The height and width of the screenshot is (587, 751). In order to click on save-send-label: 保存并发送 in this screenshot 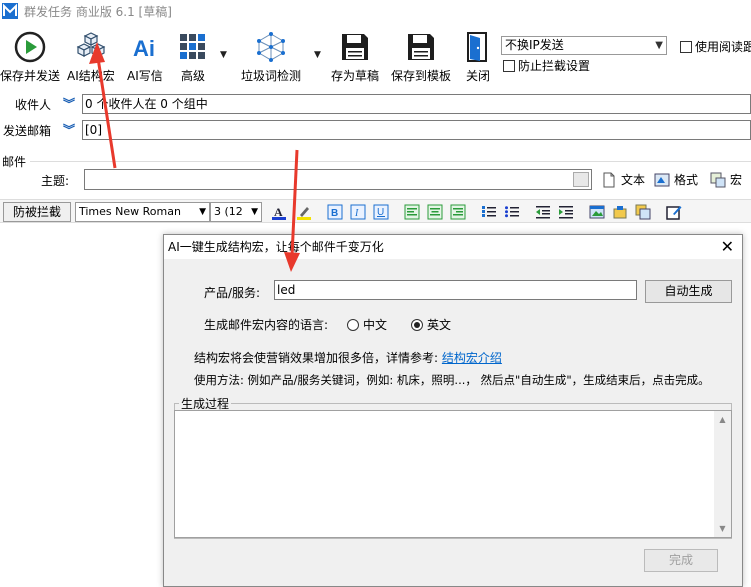, I will do `click(30, 76)`.